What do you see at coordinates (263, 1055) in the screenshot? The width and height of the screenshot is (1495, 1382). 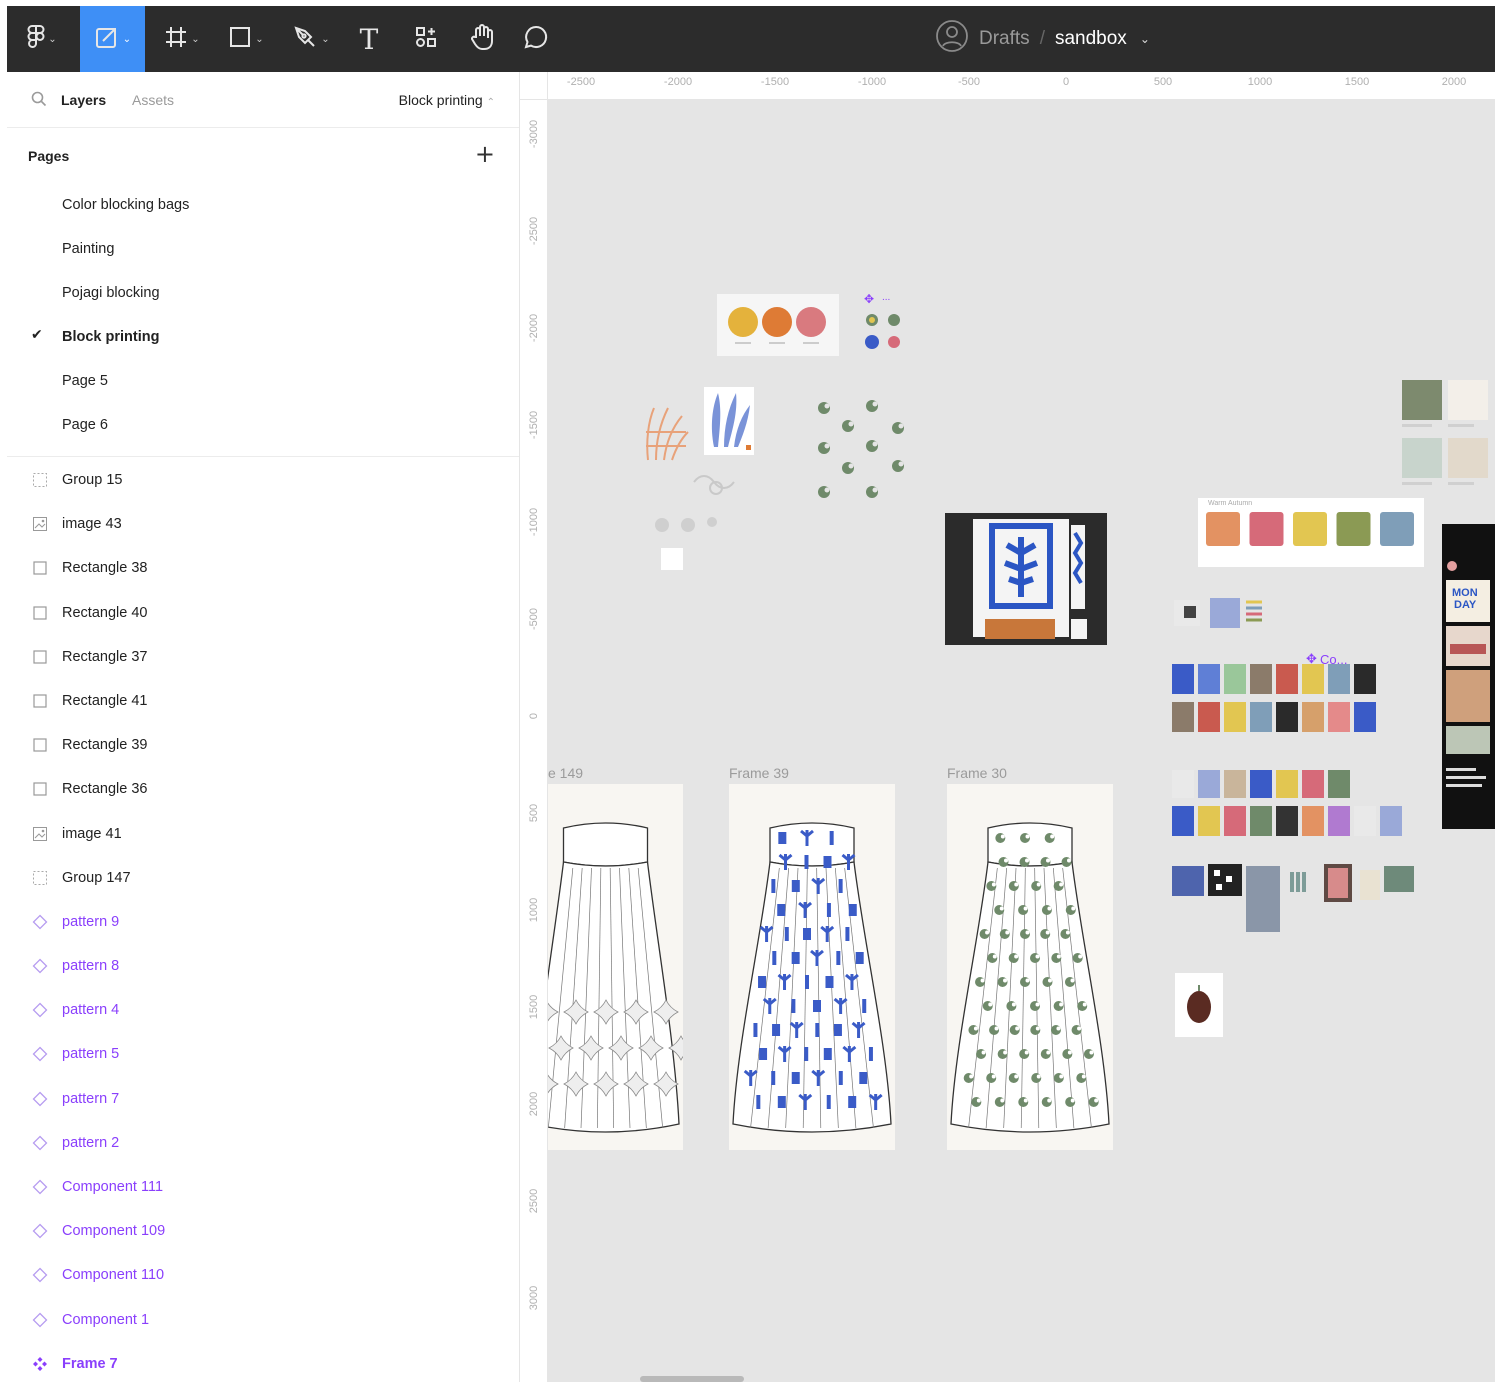 I see `layer-item: pattern 5` at bounding box center [263, 1055].